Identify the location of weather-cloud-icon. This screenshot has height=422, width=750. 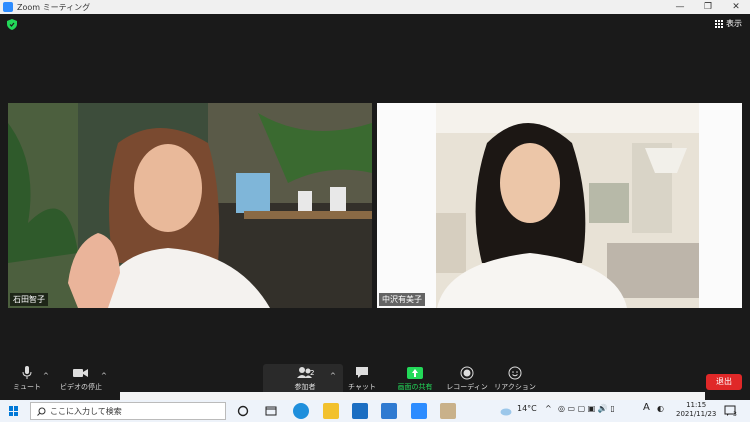
(506, 411).